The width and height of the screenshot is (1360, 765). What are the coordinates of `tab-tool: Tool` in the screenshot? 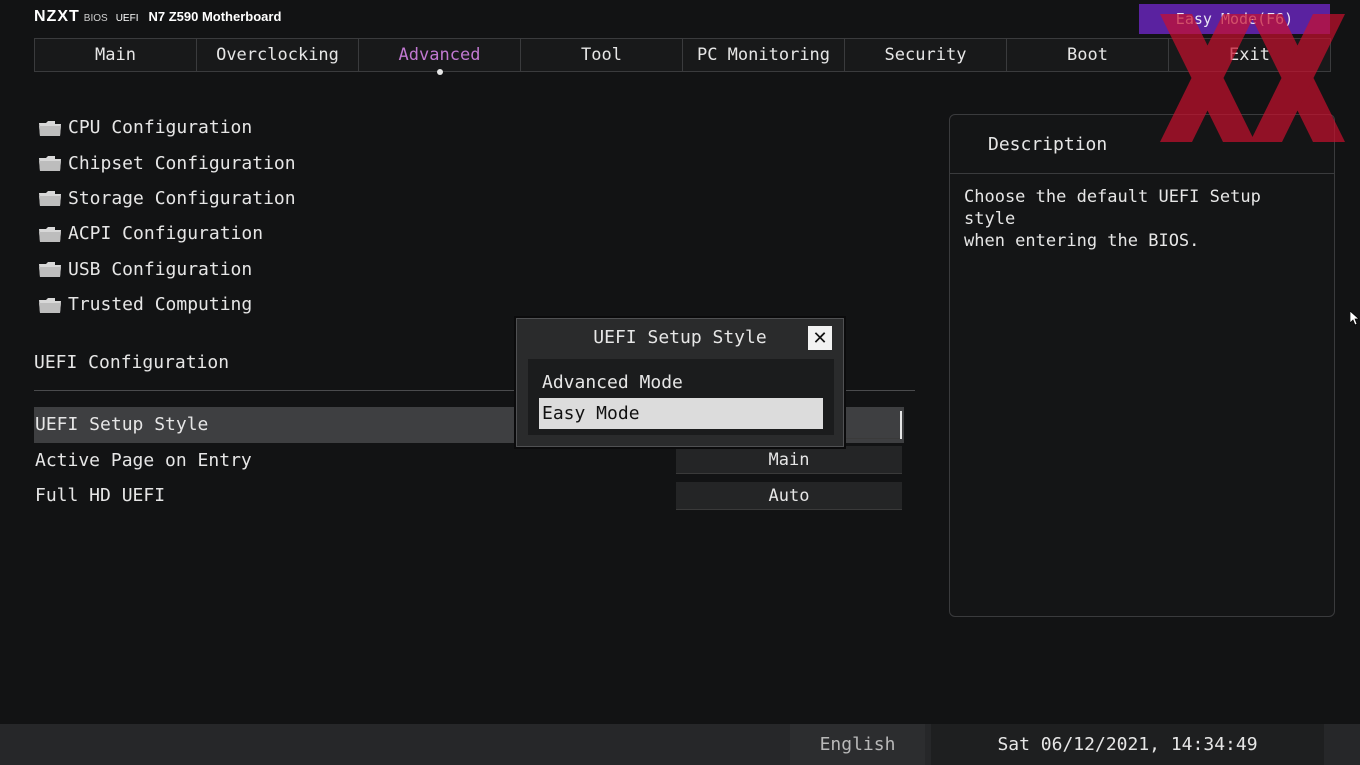 It's located at (602, 55).